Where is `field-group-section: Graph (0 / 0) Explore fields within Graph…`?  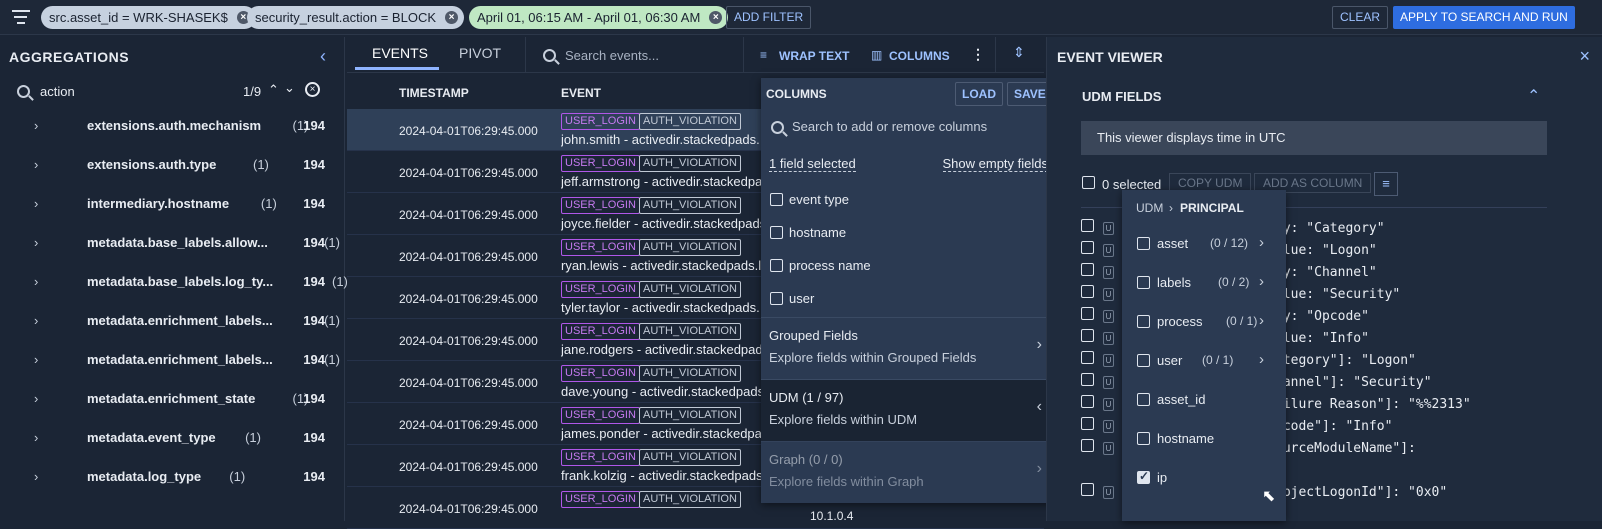
field-group-section: Graph (0 / 0) Explore fields within Graph… is located at coordinates (908, 472).